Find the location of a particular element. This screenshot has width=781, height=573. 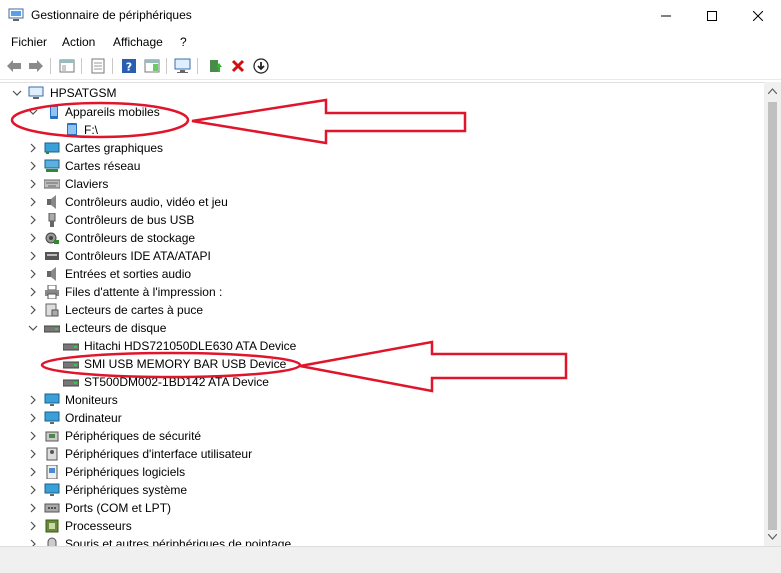

help-icon: ? is located at coordinates (129, 66).